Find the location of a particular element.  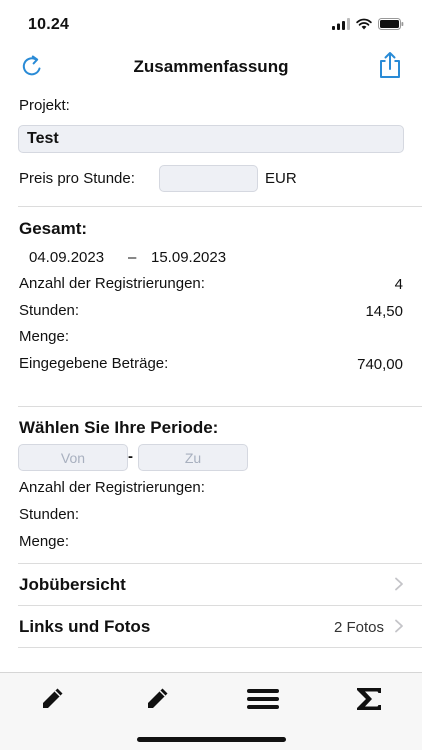

period-registrations-label: Anzahl der Registrierungen: is located at coordinates (112, 487).